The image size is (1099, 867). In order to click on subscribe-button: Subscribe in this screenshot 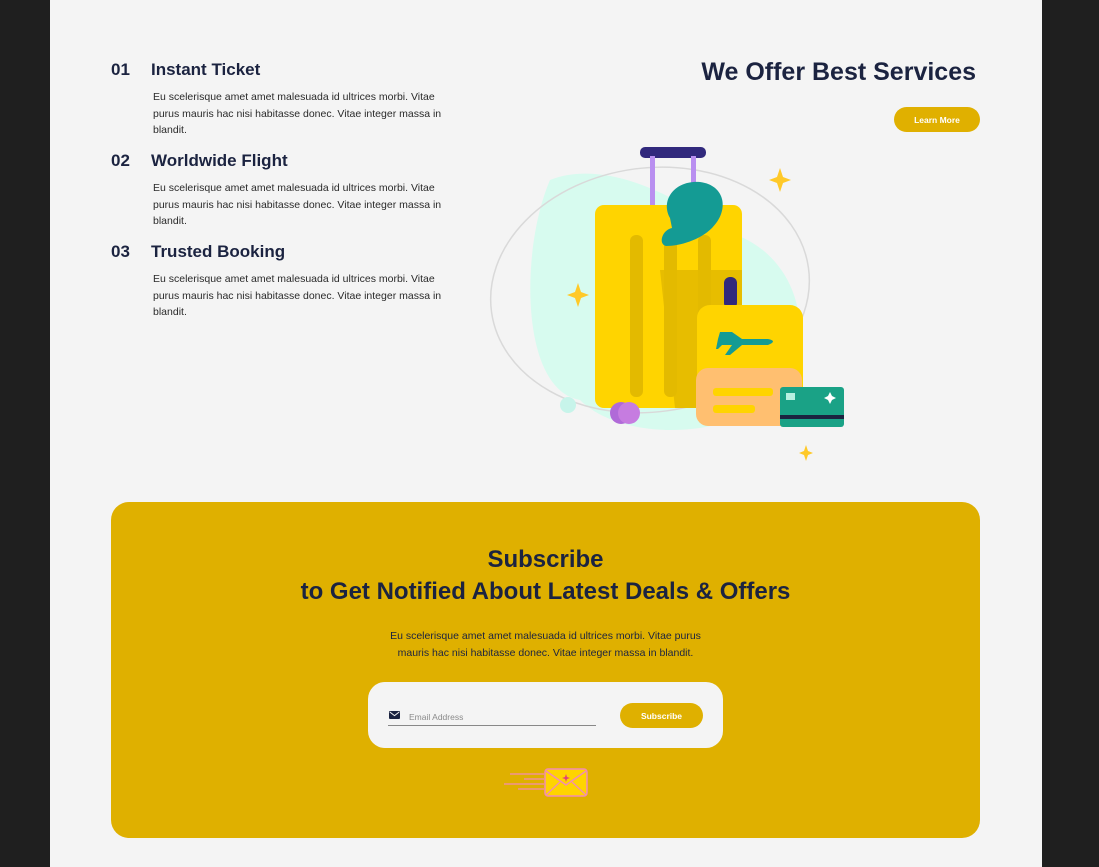, I will do `click(661, 715)`.